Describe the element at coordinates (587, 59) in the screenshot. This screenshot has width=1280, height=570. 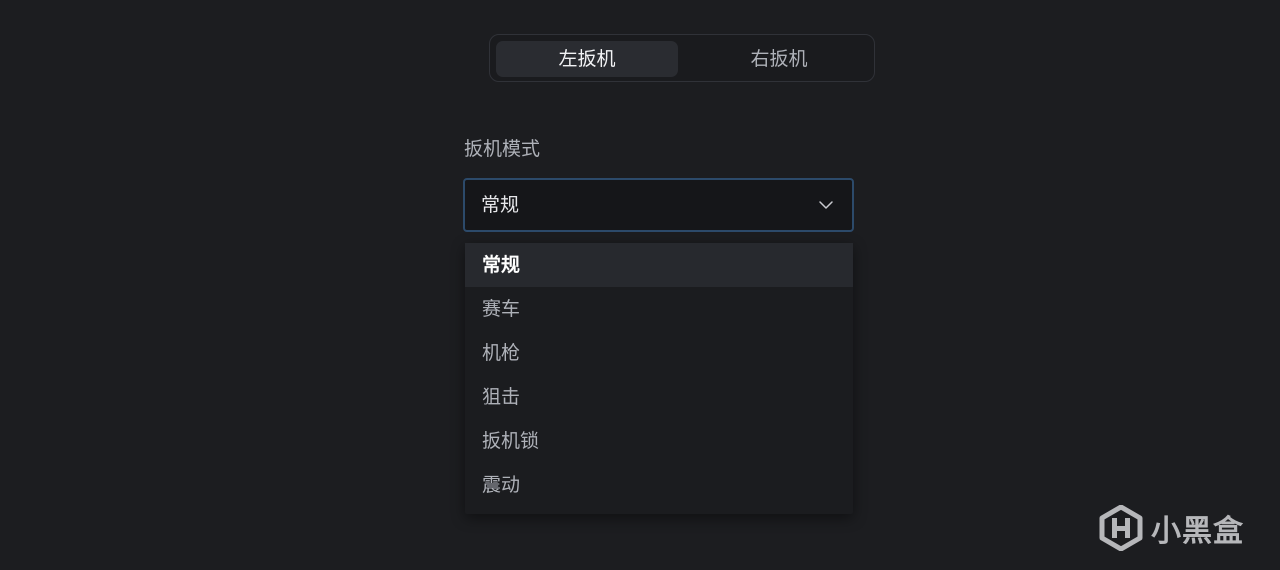
I see `tab-left-trigger: 左扳机` at that location.